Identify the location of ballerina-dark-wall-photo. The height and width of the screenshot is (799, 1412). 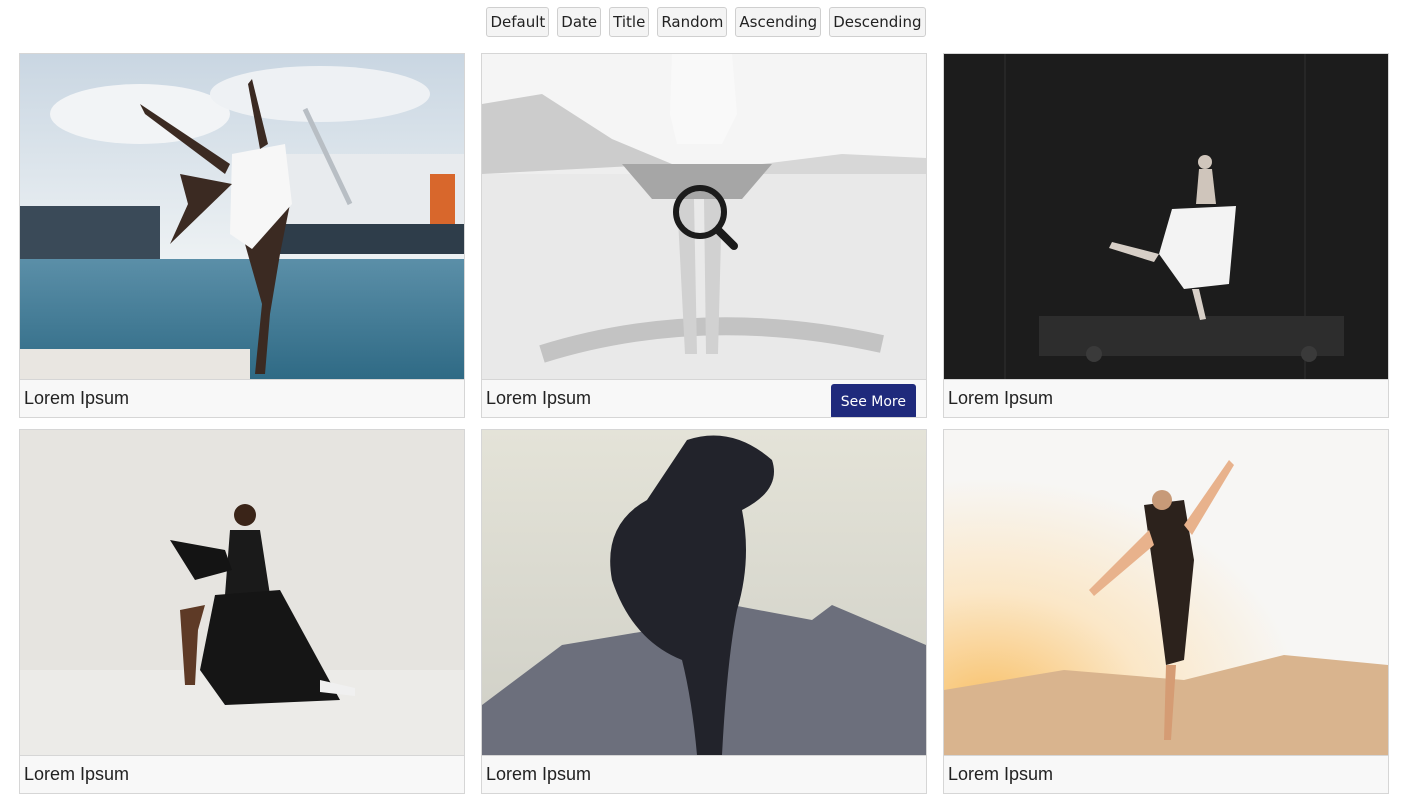
(1166, 216).